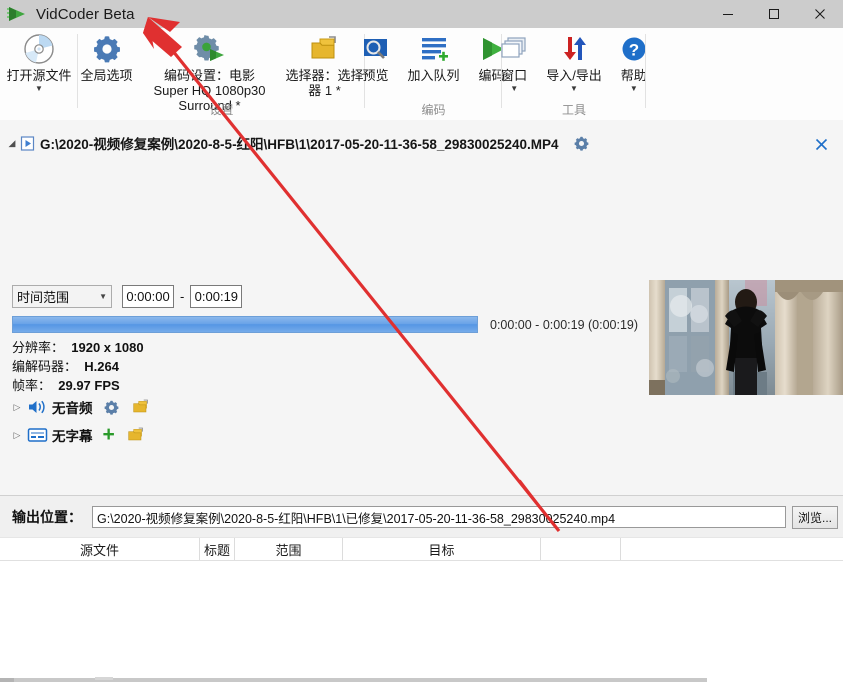  Describe the element at coordinates (111, 407) in the screenshot. I see `audio-settings-icon` at that location.